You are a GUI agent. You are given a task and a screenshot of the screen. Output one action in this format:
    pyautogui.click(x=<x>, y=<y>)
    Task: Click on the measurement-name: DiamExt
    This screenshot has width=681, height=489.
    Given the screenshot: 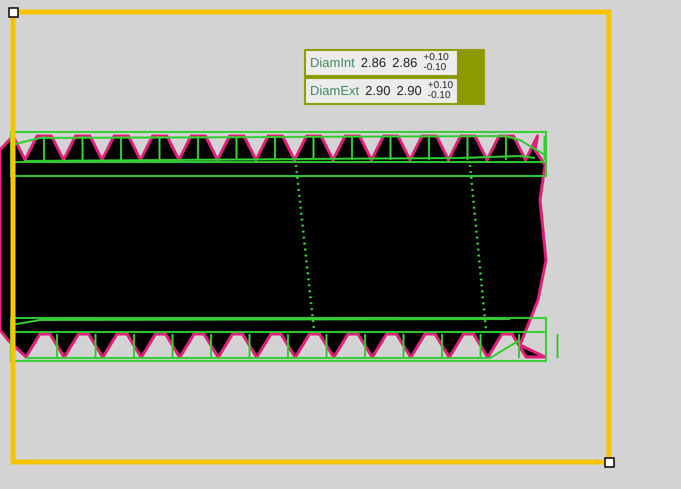 What is the action you would take?
    pyautogui.click(x=335, y=91)
    